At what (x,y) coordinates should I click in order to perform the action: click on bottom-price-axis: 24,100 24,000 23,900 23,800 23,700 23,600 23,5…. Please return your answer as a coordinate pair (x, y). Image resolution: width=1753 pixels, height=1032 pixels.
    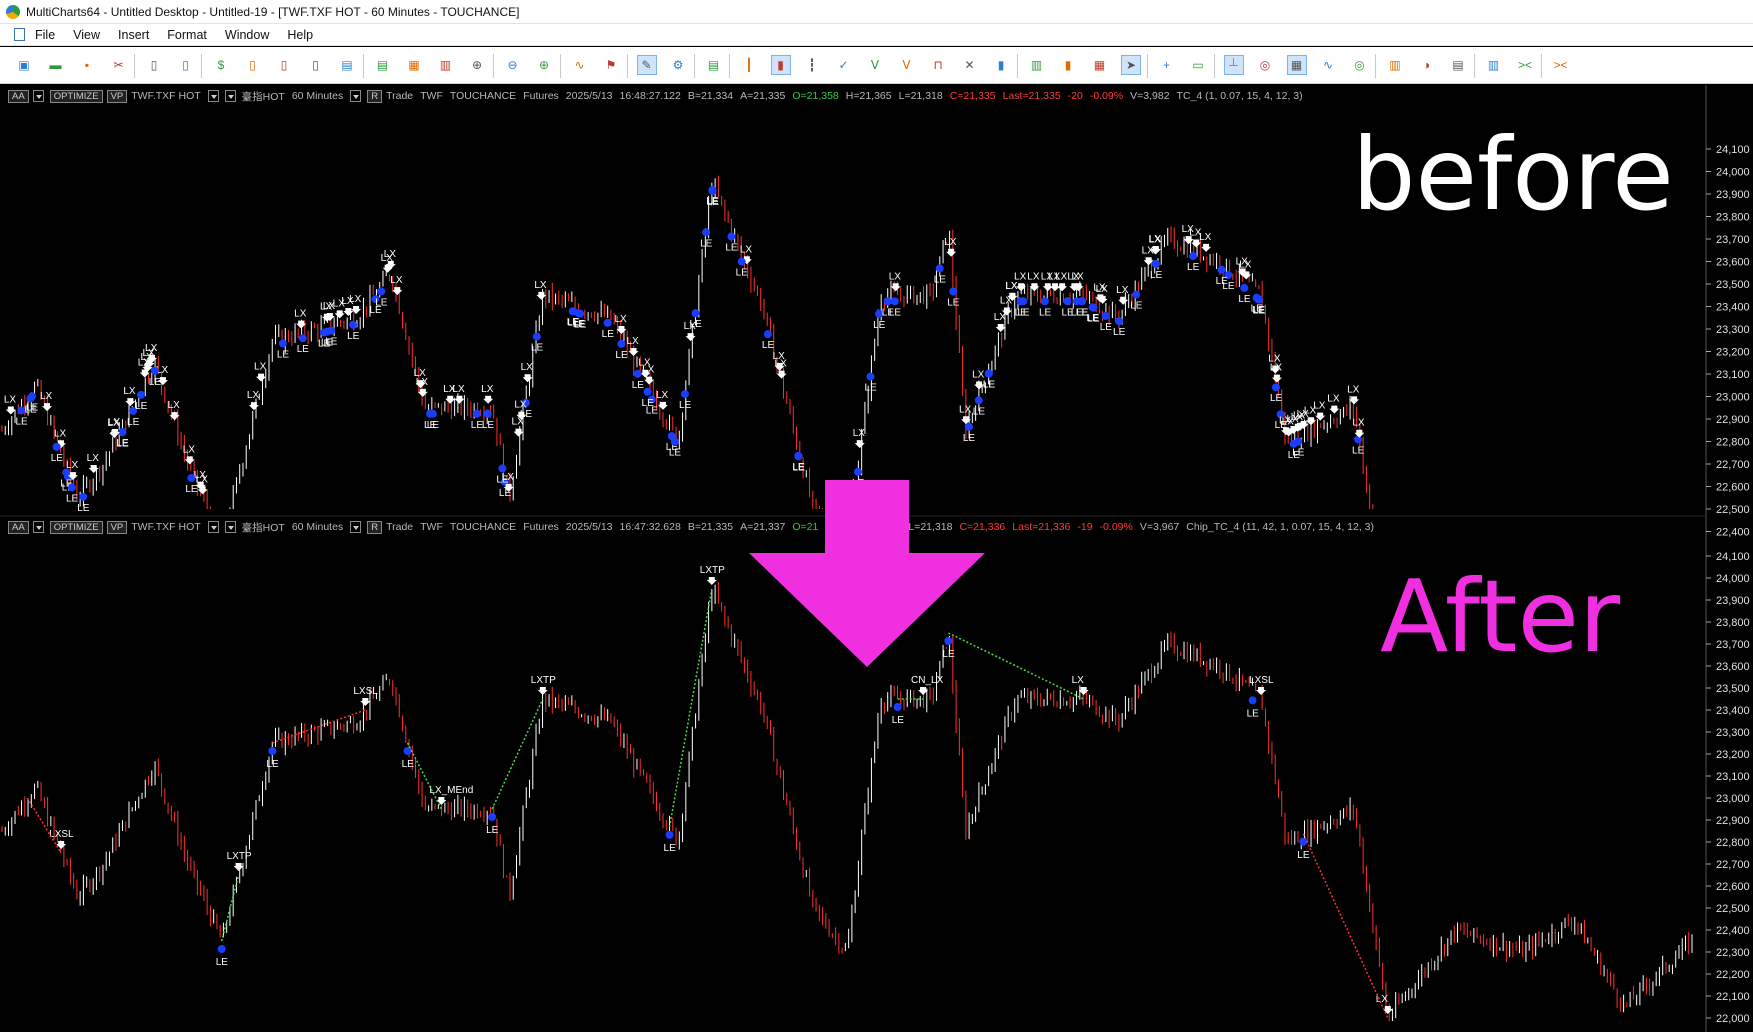
    Looking at the image, I should click on (1728, 788).